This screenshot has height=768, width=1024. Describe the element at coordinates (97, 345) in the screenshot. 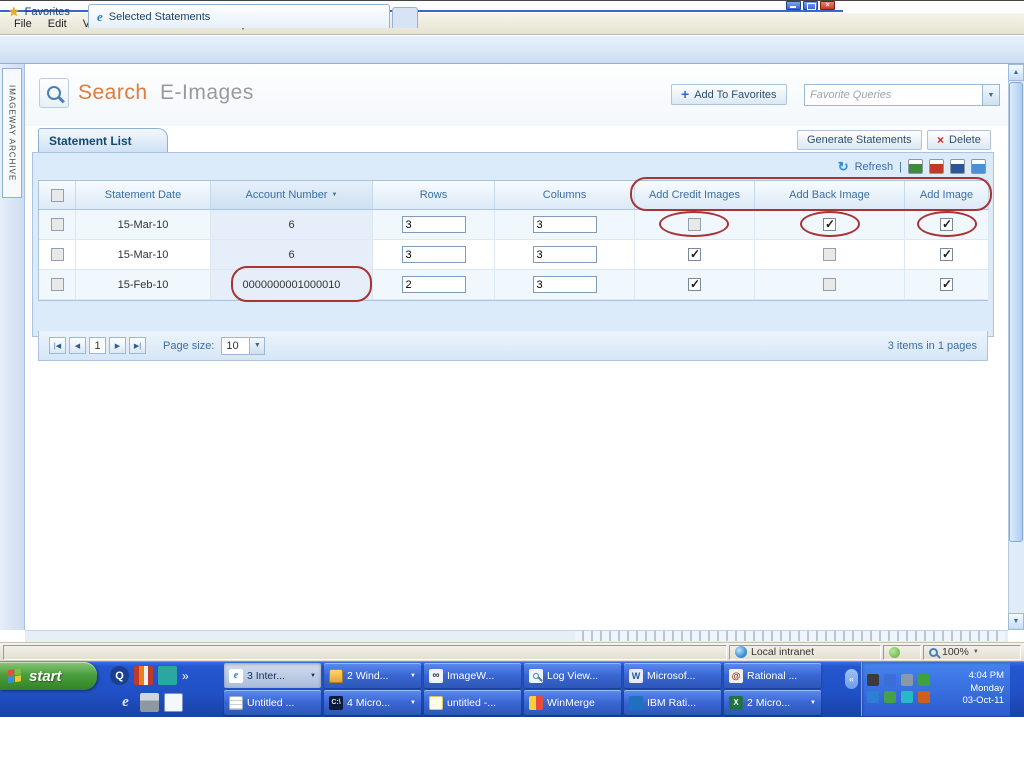

I see `current-page-number: 1` at that location.